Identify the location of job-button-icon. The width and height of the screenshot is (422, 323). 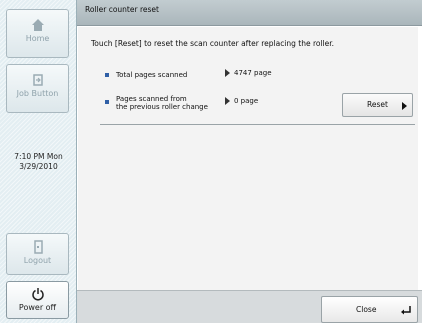
(37, 80).